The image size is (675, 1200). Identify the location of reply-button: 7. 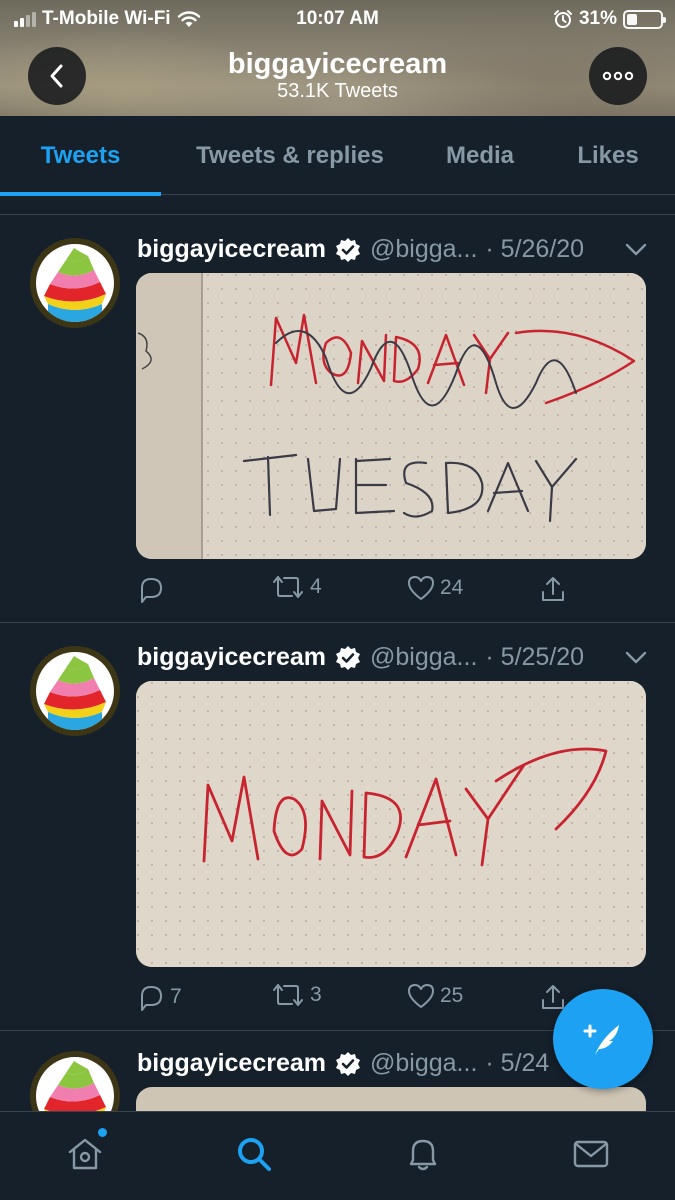
(159, 997).